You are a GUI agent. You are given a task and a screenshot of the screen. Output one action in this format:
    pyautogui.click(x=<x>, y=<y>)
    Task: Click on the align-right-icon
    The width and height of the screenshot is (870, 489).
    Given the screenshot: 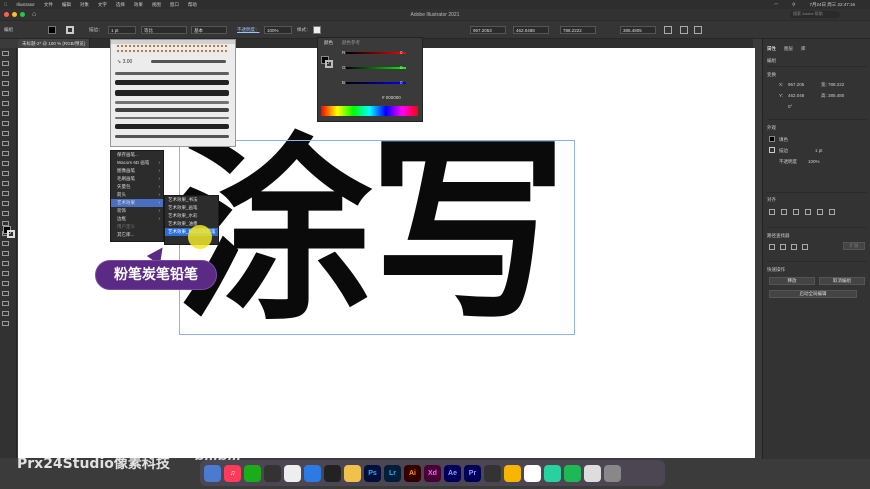 What is the action you would take?
    pyautogui.click(x=796, y=212)
    